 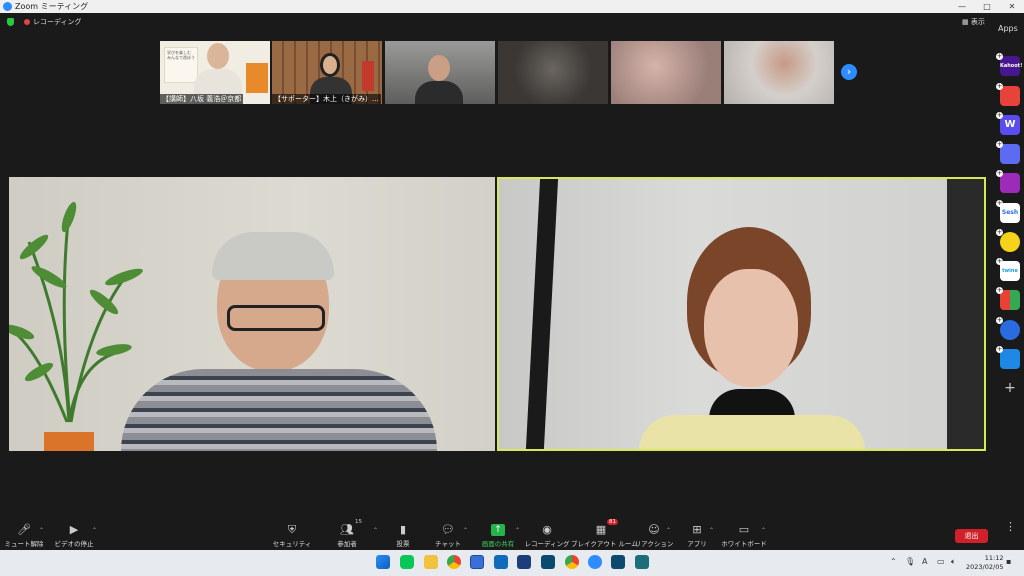 I want to click on chrome-profile-icon, so click(x=572, y=562).